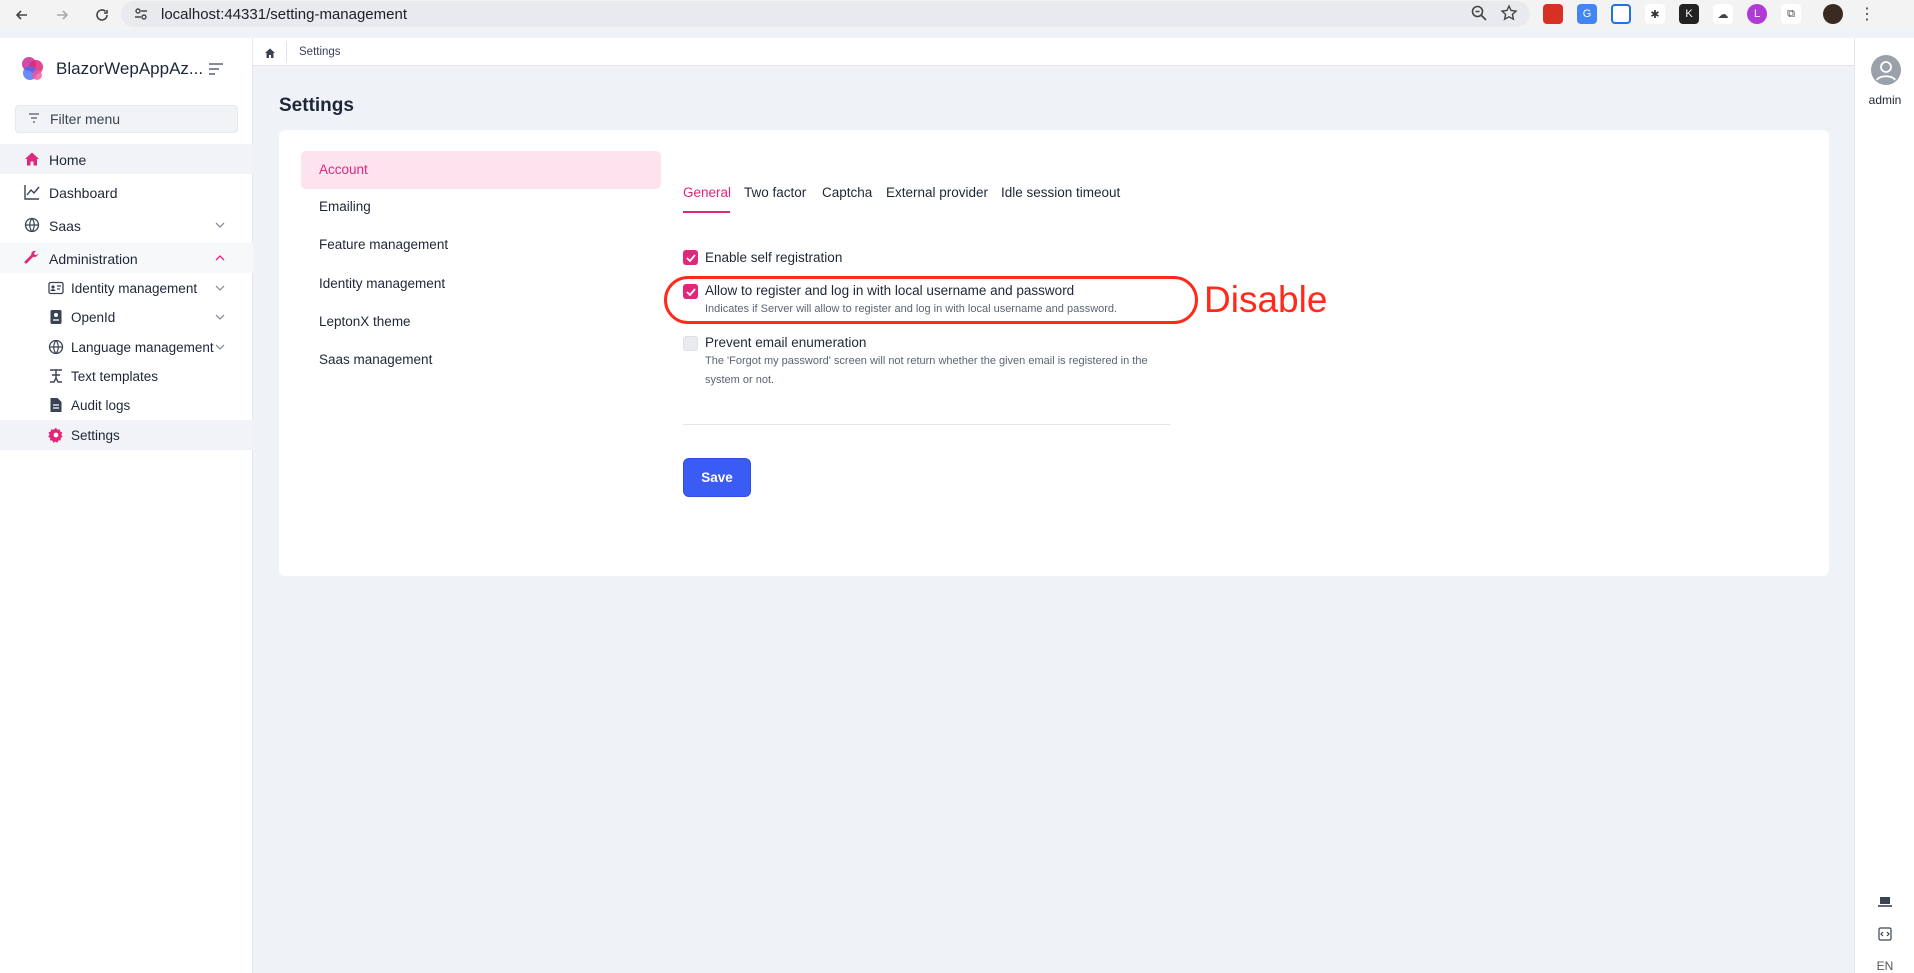 This screenshot has height=973, width=1914. What do you see at coordinates (1621, 14) in the screenshot?
I see `extension-blue-icon` at bounding box center [1621, 14].